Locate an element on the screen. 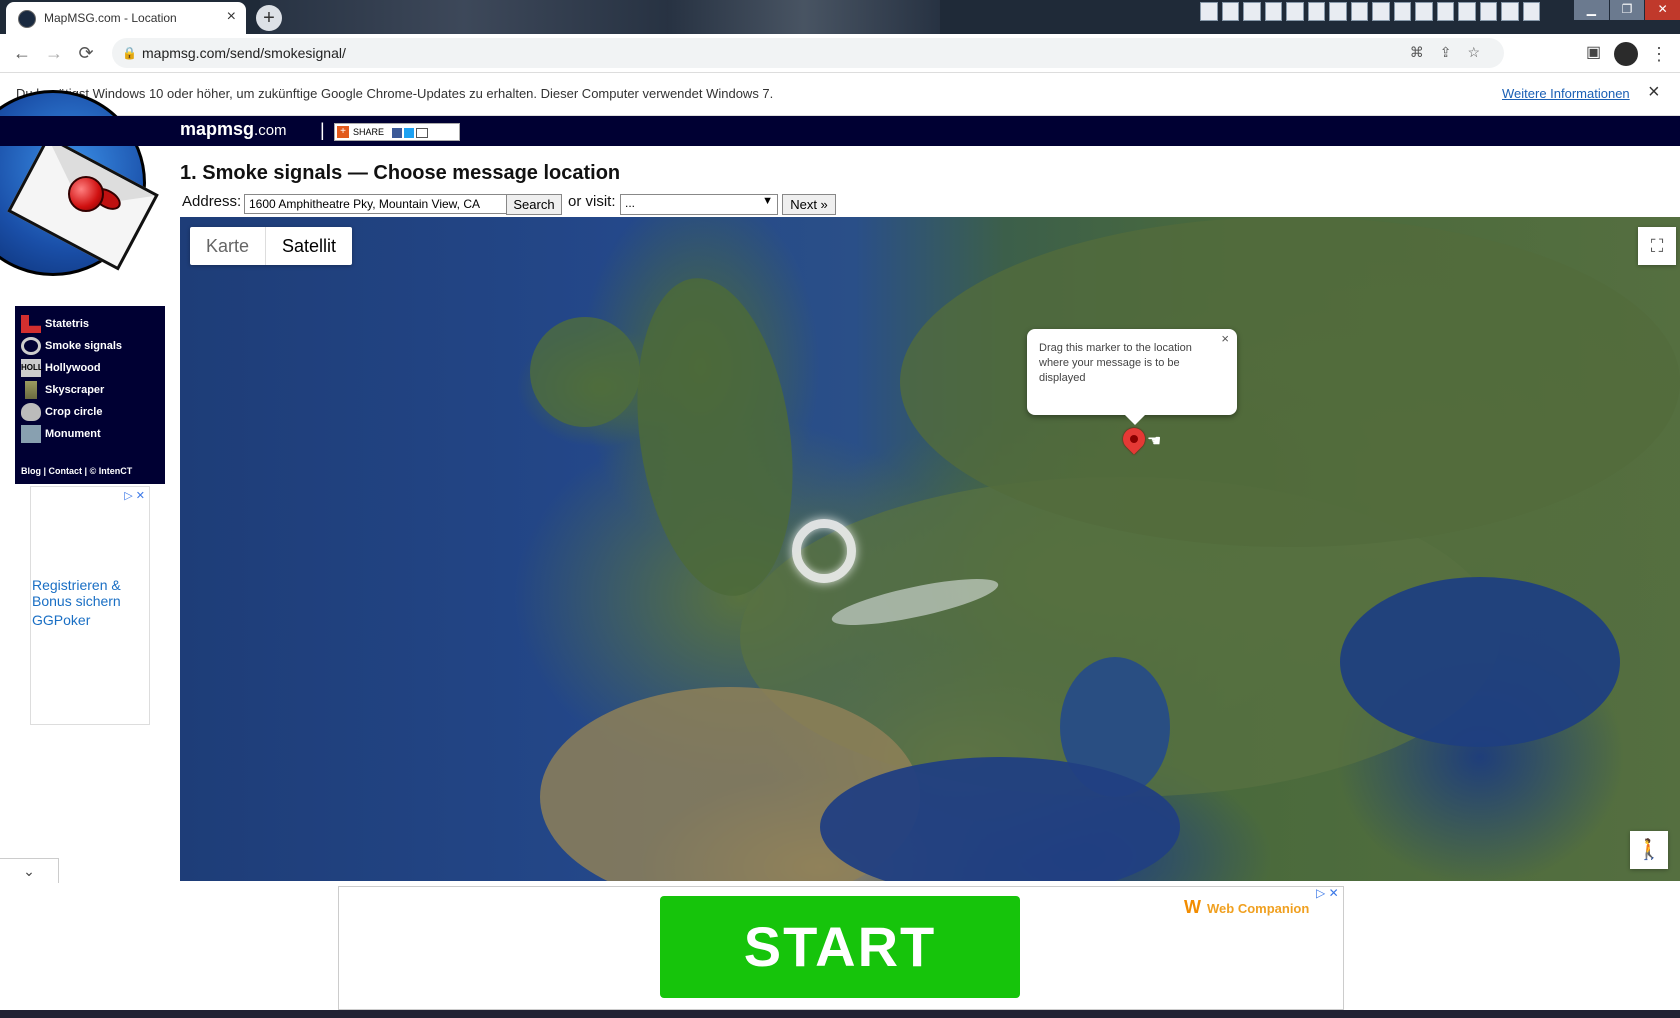 The image size is (1680, 1018). map-type-control: Karte Satellit is located at coordinates (271, 246).